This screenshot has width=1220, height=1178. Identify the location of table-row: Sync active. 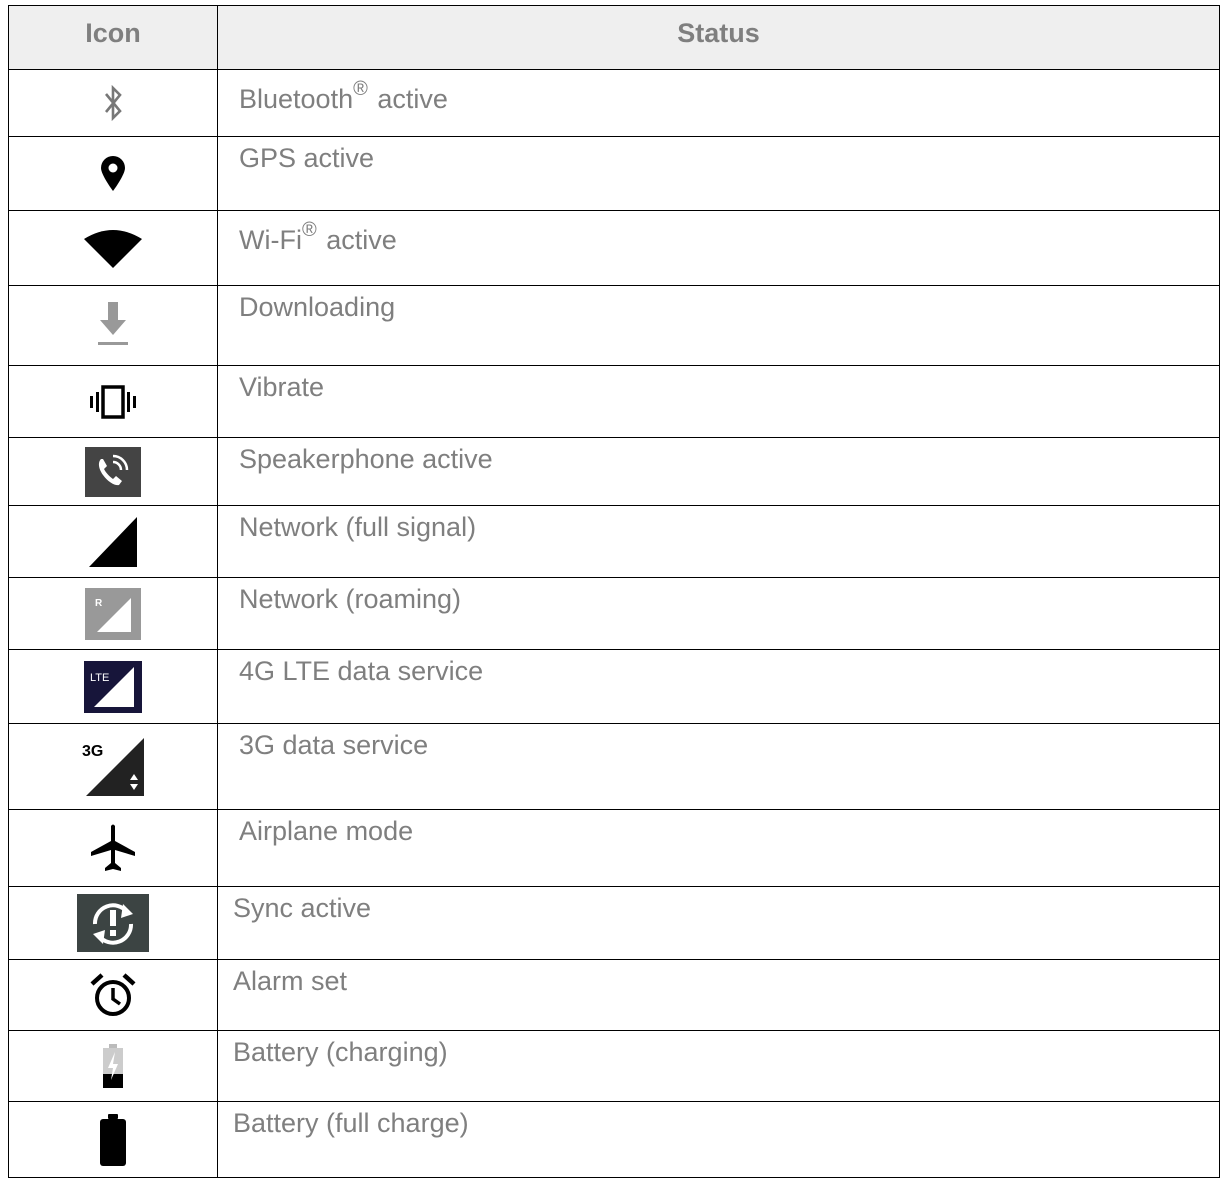
(614, 923).